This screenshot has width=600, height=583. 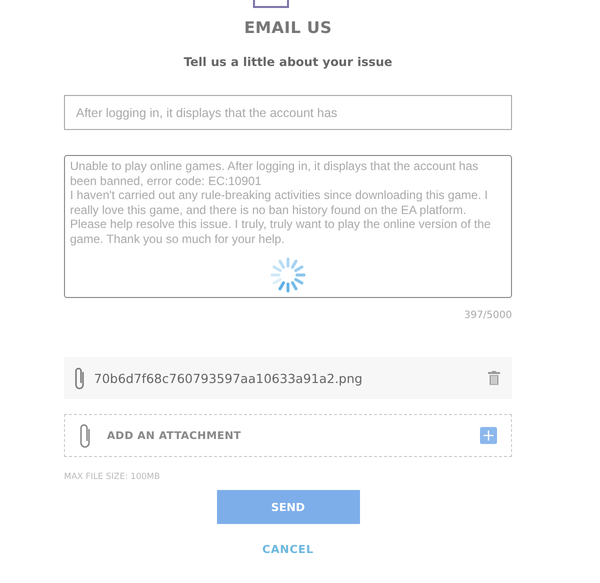 What do you see at coordinates (488, 315) in the screenshot?
I see `character-counter: 397/5000` at bounding box center [488, 315].